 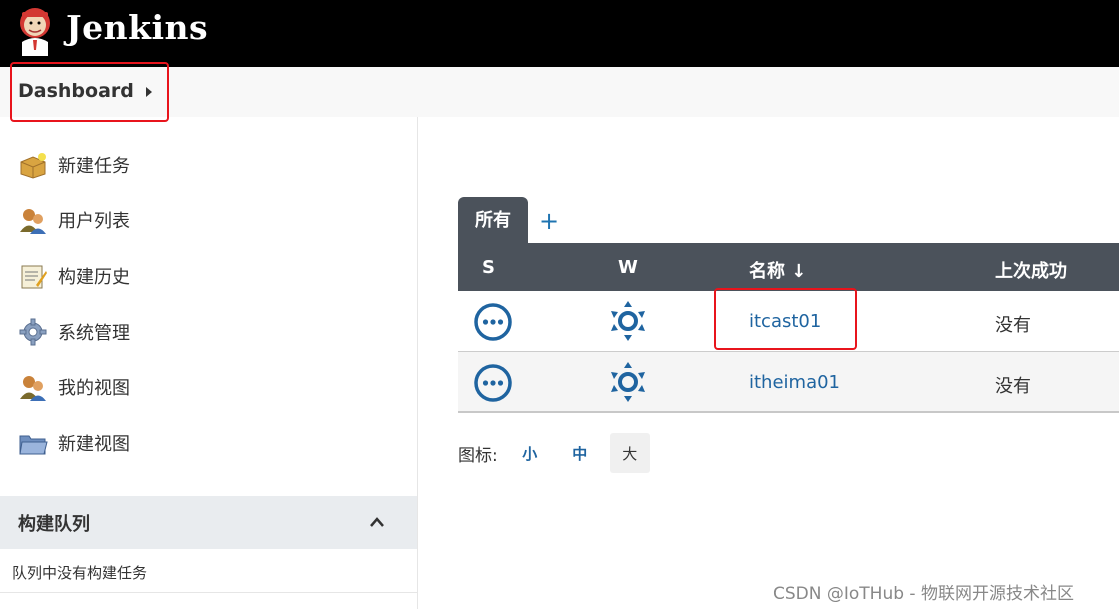 I want to click on sidebar-item-users: 用户列表, so click(x=74, y=220).